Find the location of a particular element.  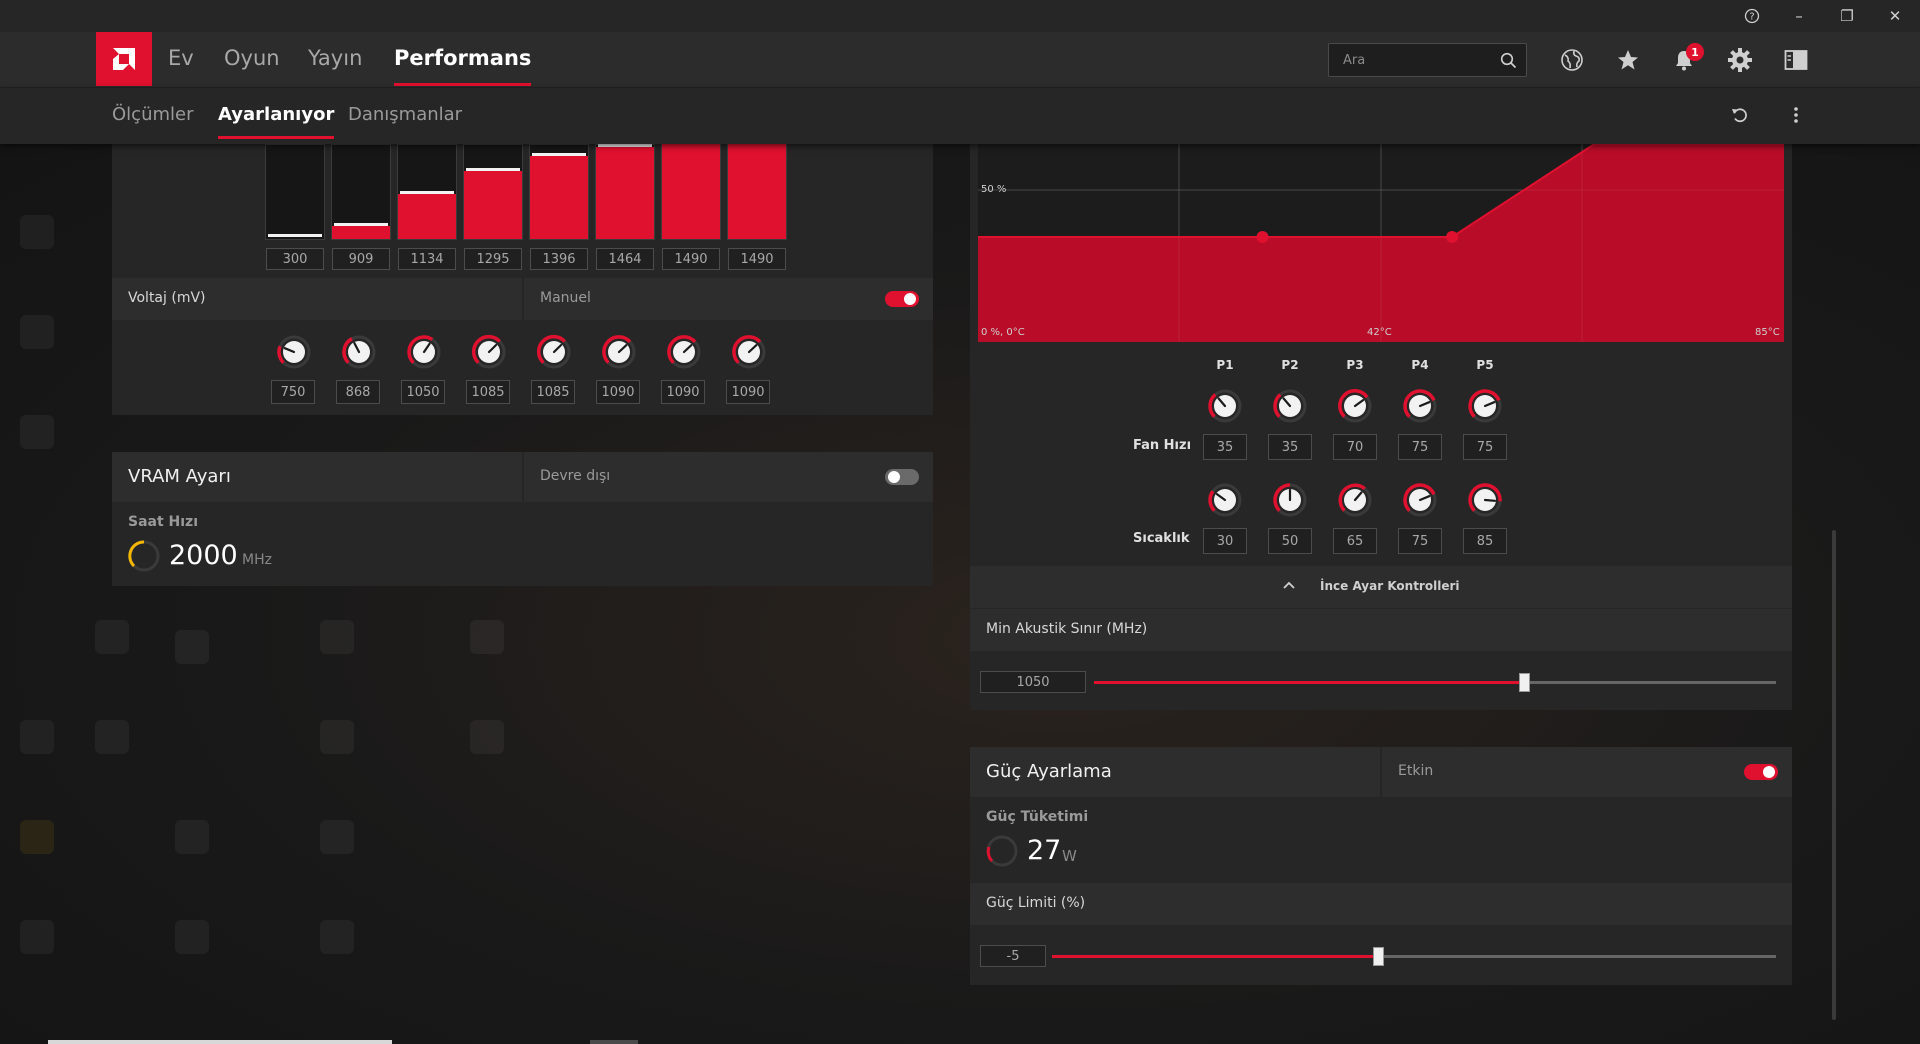

voltage-value-box: 750 is located at coordinates (293, 392).